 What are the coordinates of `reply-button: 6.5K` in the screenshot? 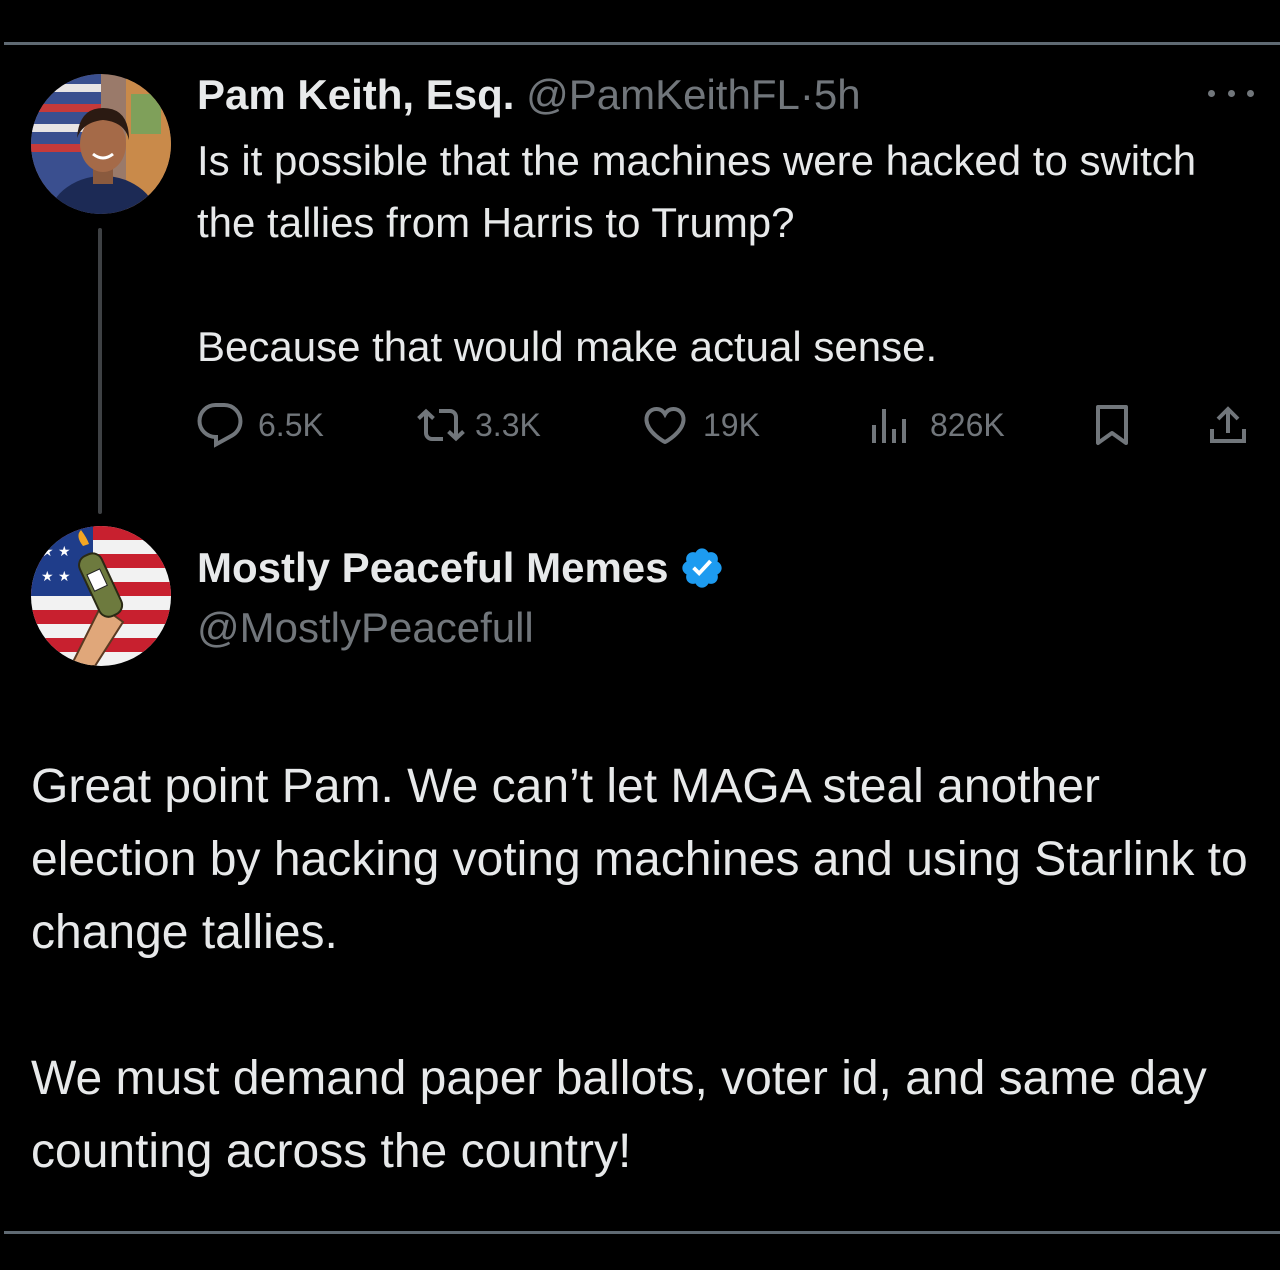 It's located at (260, 425).